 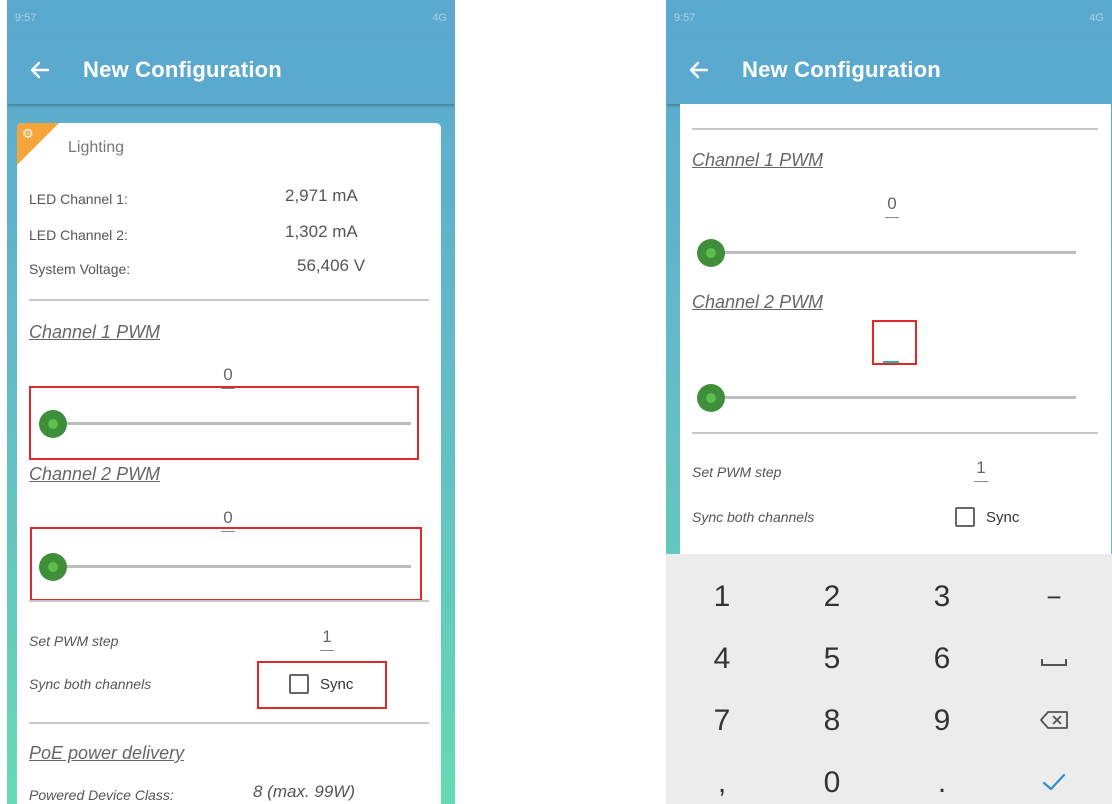 I want to click on channel1-slider-thumb, so click(x=711, y=253).